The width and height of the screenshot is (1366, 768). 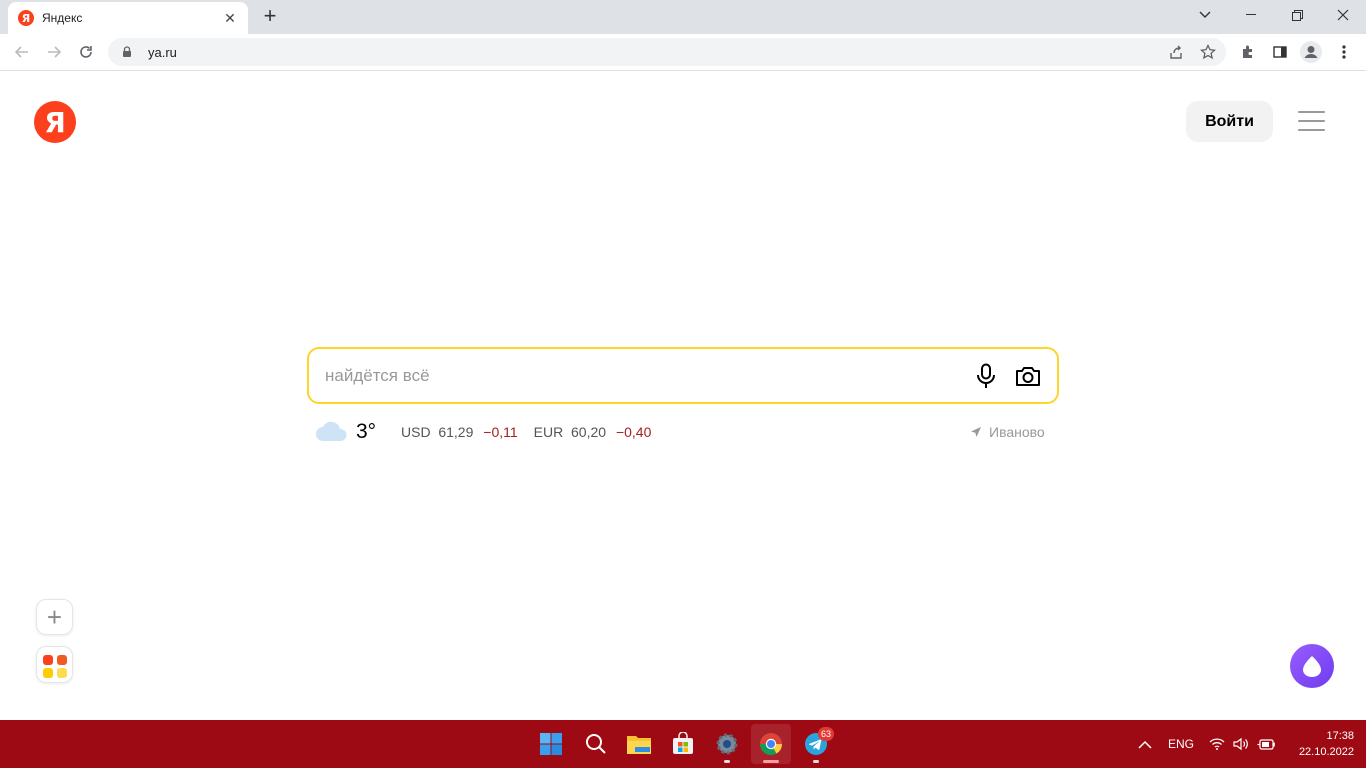 What do you see at coordinates (1251, 15) in the screenshot?
I see `minimize-button` at bounding box center [1251, 15].